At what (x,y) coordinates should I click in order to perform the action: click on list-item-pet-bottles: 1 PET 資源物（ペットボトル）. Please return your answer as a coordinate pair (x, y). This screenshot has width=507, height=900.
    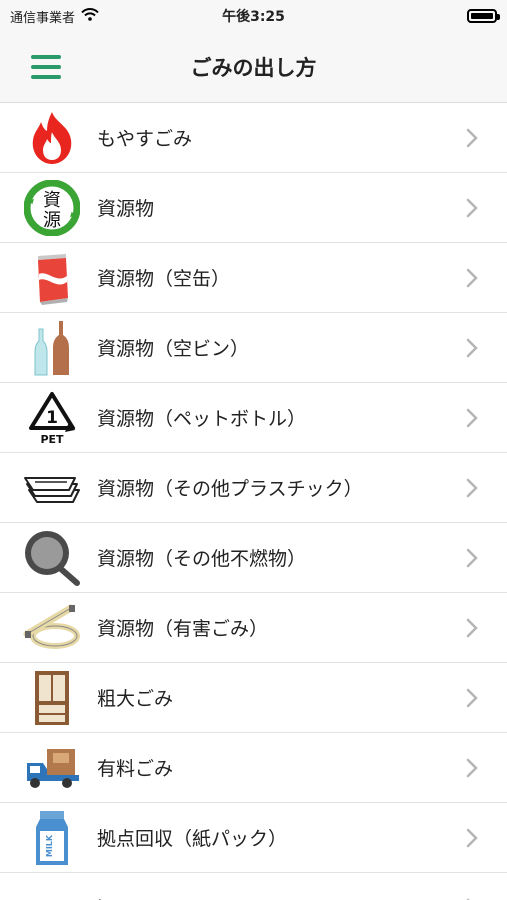
    Looking at the image, I should click on (253, 418).